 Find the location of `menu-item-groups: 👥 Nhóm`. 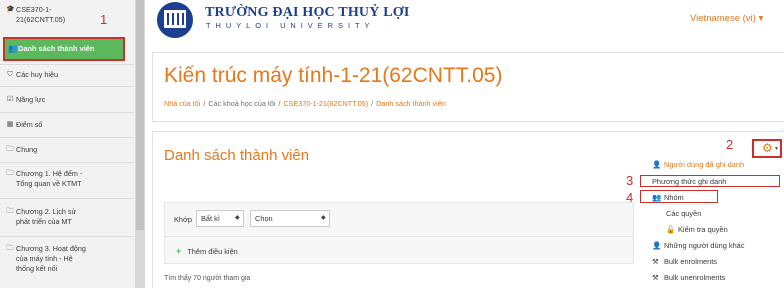

menu-item-groups: 👥 Nhóm is located at coordinates (668, 197).